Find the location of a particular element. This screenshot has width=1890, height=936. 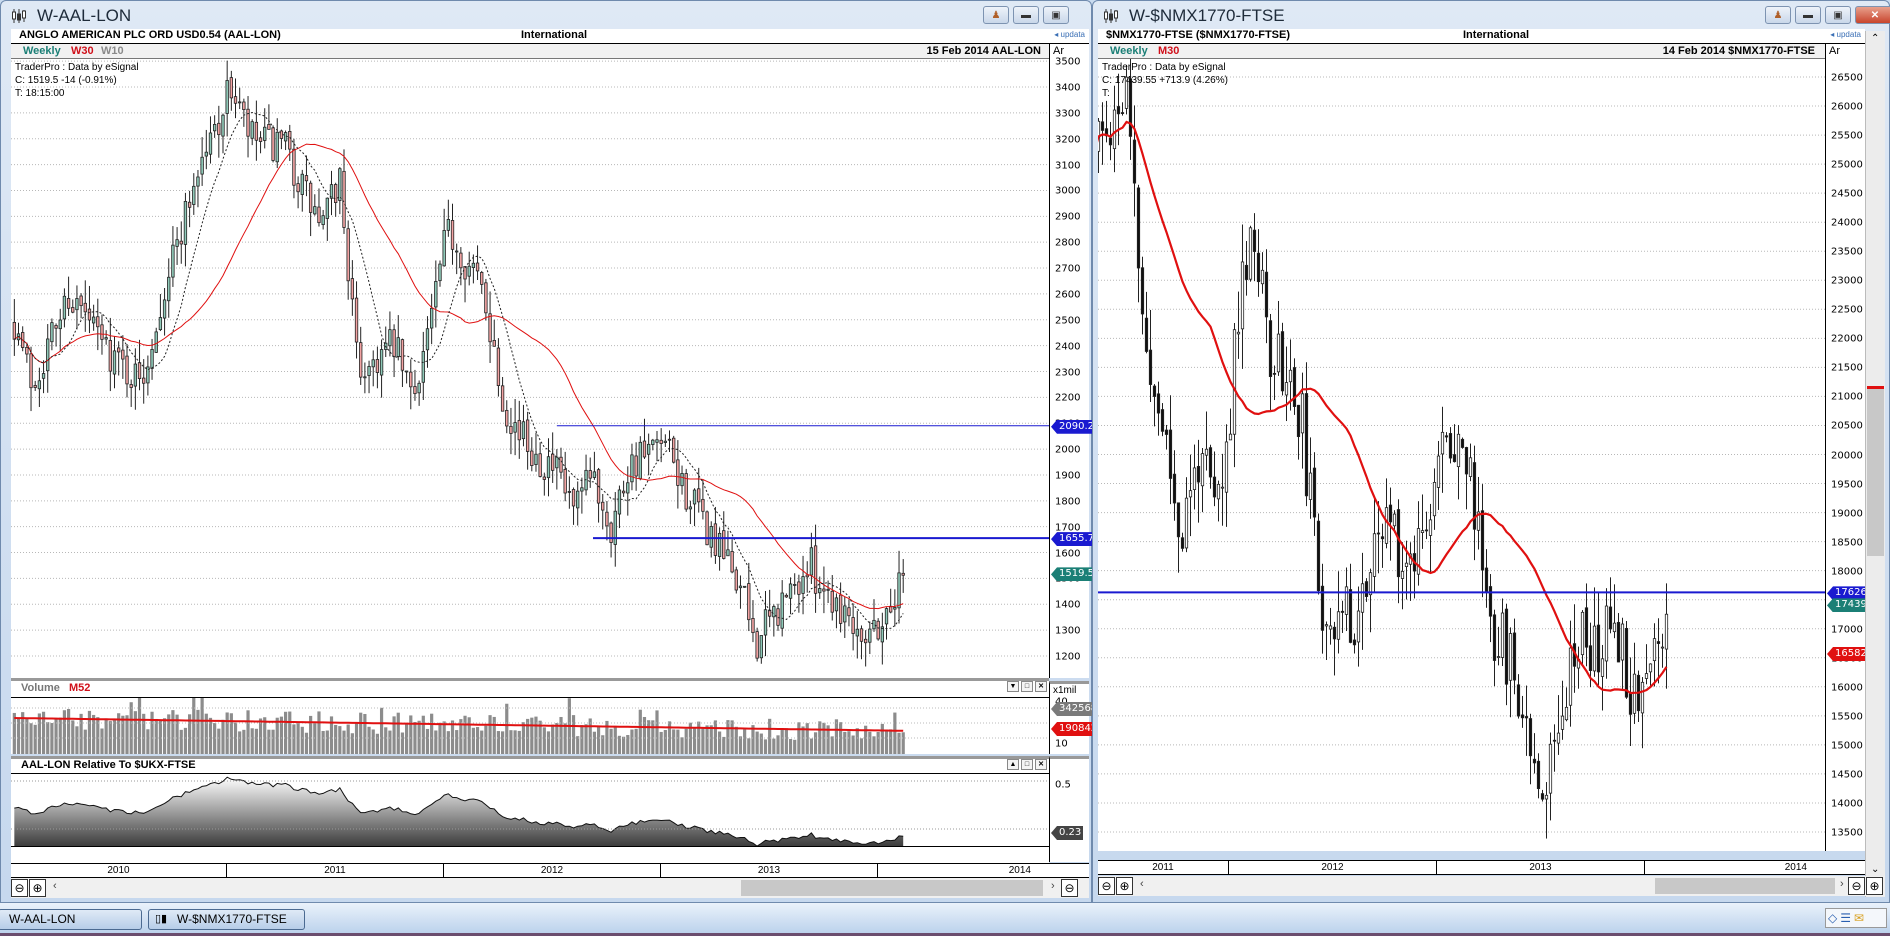

scroll-up-arrow: ⌃ is located at coordinates (1875, 38).